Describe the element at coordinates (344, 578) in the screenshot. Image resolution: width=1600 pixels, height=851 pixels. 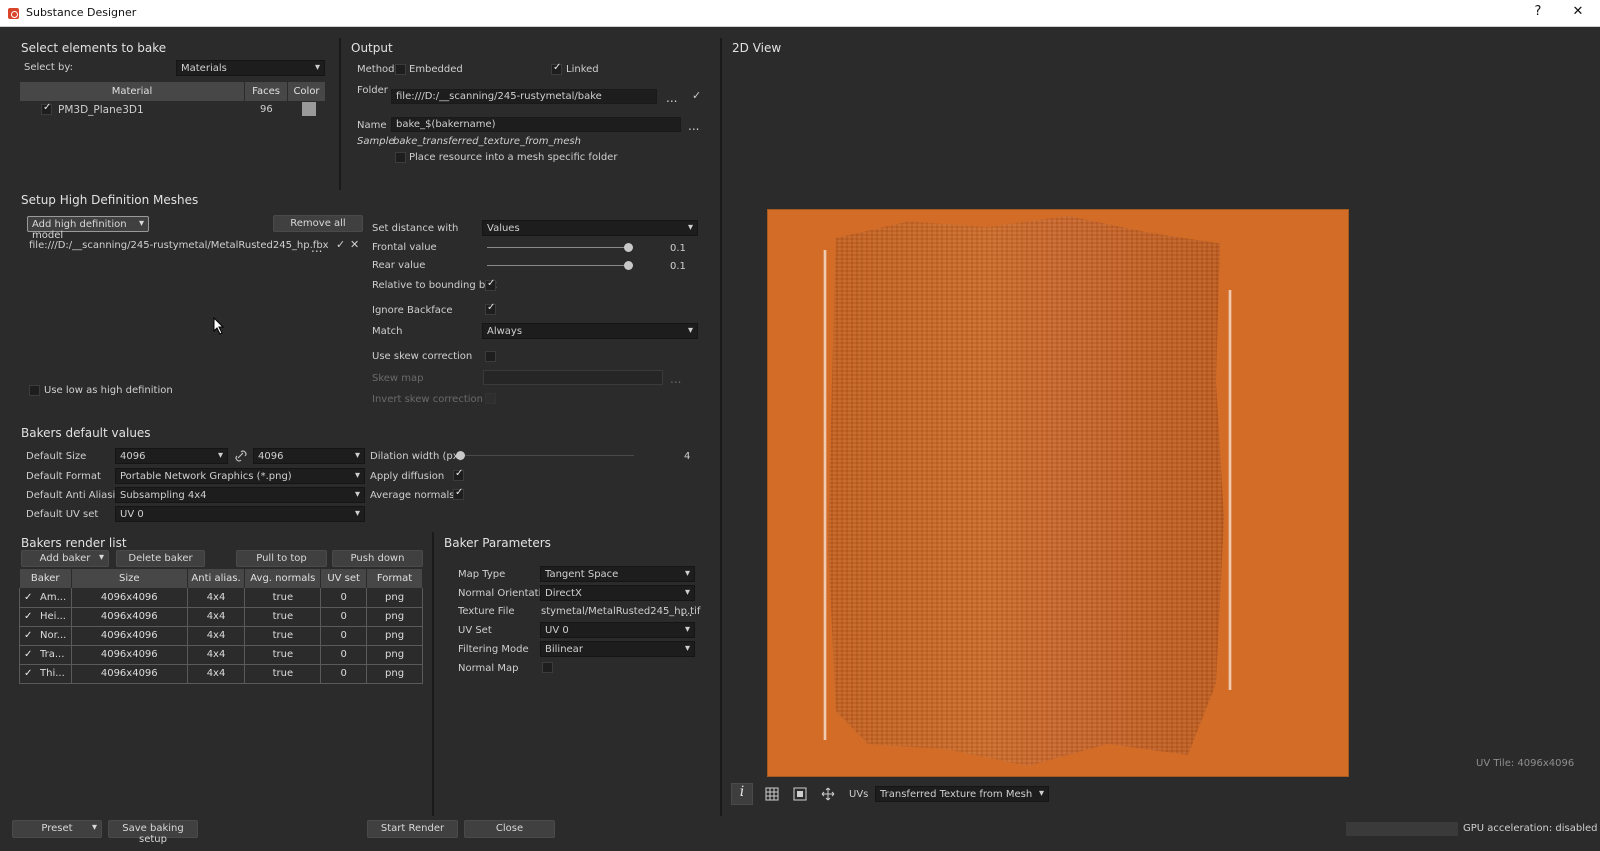
I see `uv-set-header: UV set` at that location.